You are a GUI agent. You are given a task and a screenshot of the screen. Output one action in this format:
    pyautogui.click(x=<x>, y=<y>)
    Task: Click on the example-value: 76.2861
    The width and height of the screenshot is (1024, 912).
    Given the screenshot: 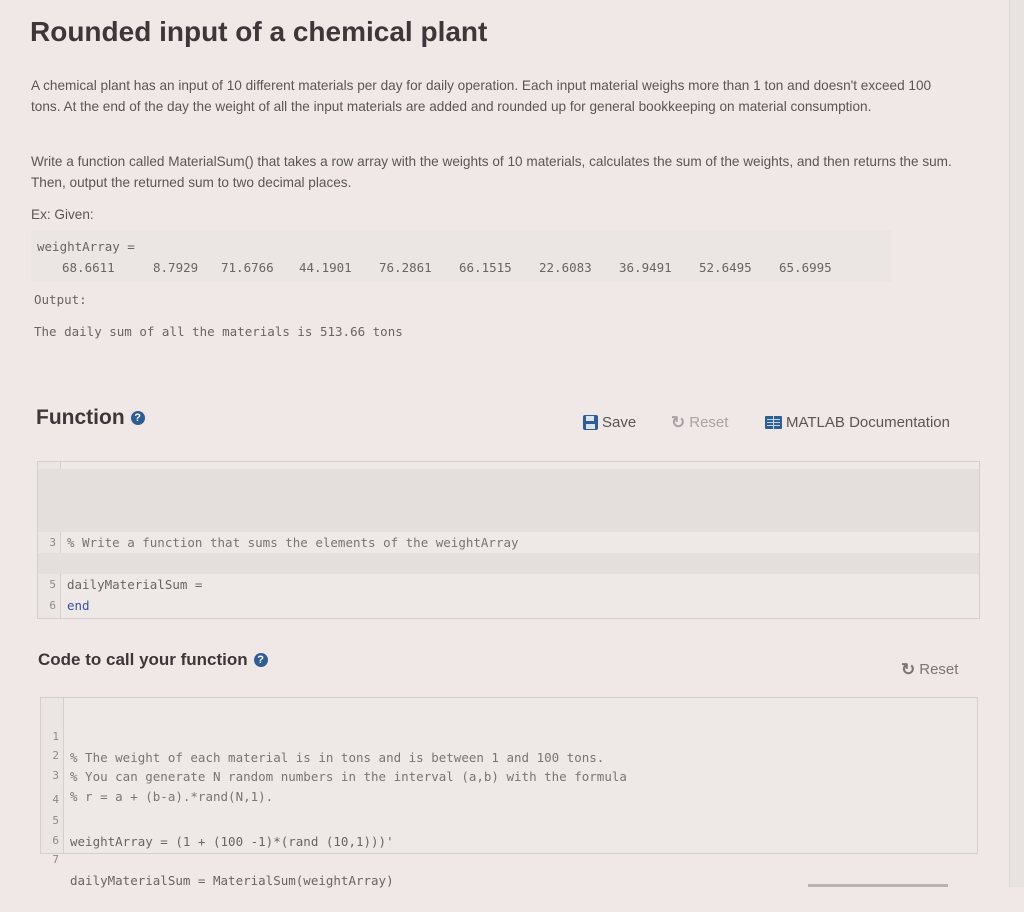 What is the action you would take?
    pyautogui.click(x=405, y=267)
    